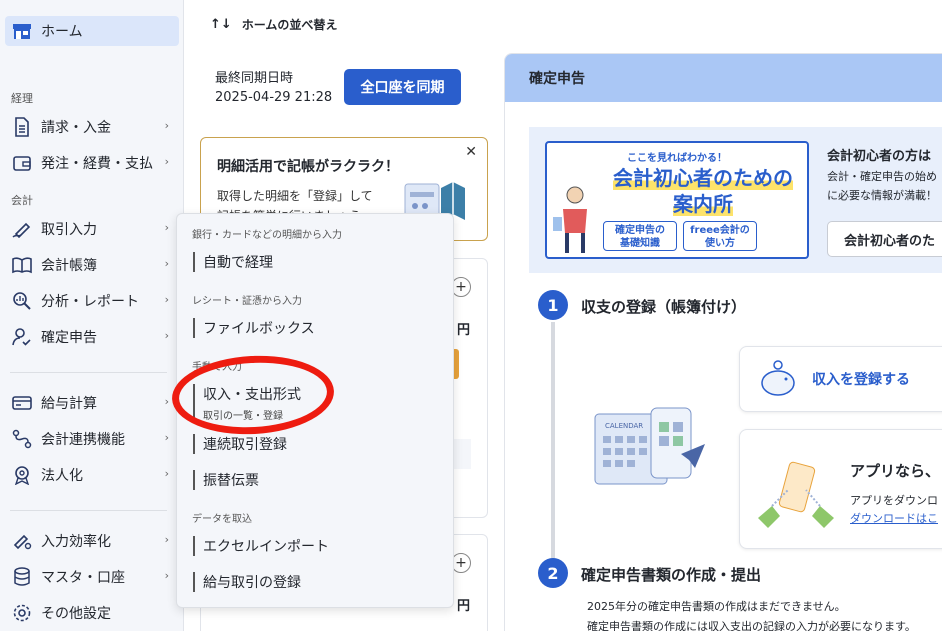 The image size is (942, 631). What do you see at coordinates (861, 380) in the screenshot?
I see `register-income-label: 収入を登録する` at bounding box center [861, 380].